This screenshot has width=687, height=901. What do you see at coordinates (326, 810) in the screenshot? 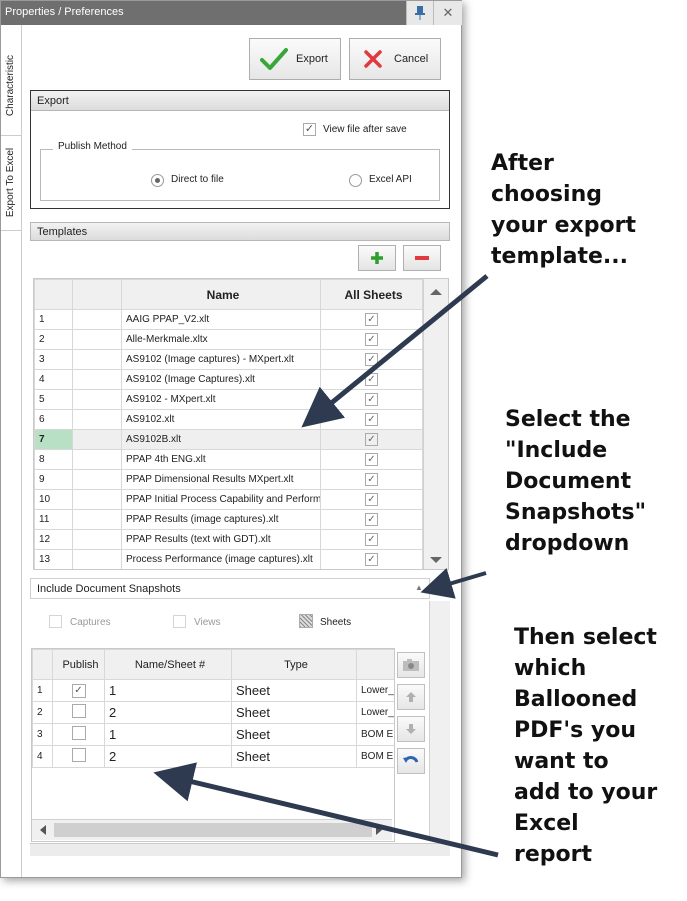
I see `arrow-to-sheets-icon` at bounding box center [326, 810].